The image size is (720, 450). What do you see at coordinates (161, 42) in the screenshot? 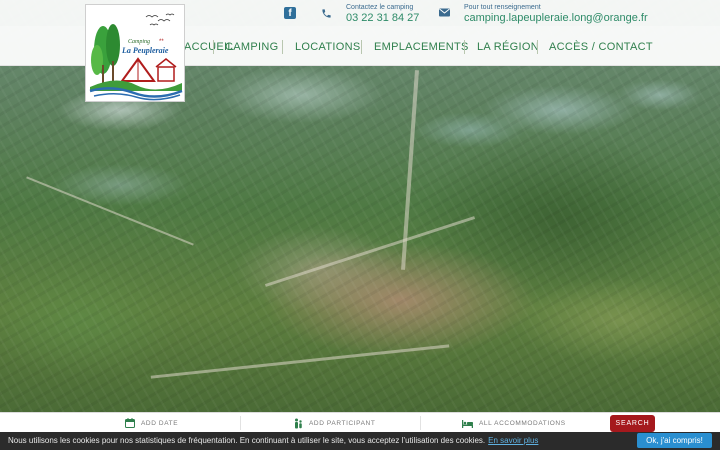
I see `logo-stars: **` at bounding box center [161, 42].